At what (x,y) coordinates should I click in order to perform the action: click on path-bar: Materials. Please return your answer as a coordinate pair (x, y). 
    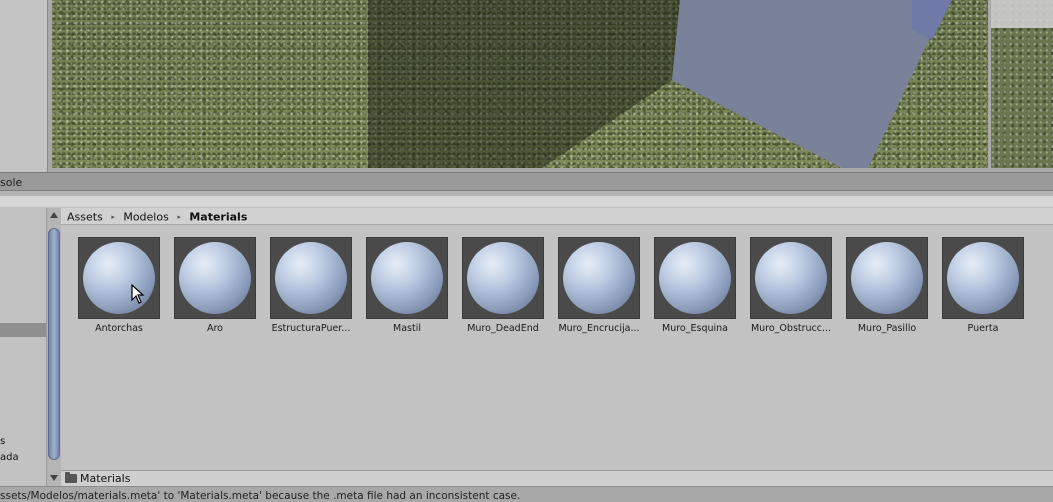
    Looking at the image, I should click on (557, 478).